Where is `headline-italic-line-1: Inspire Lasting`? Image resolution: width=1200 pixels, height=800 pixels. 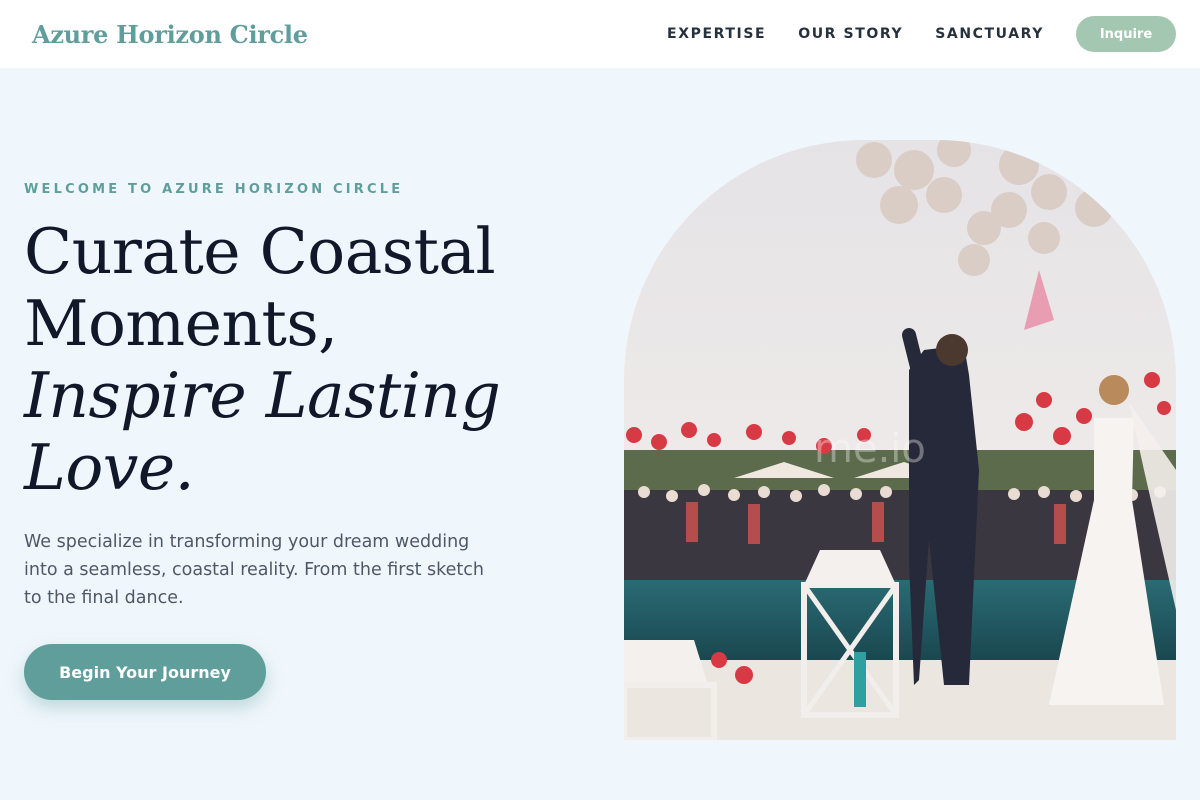
headline-italic-line-1: Inspire Lasting is located at coordinates (262, 395).